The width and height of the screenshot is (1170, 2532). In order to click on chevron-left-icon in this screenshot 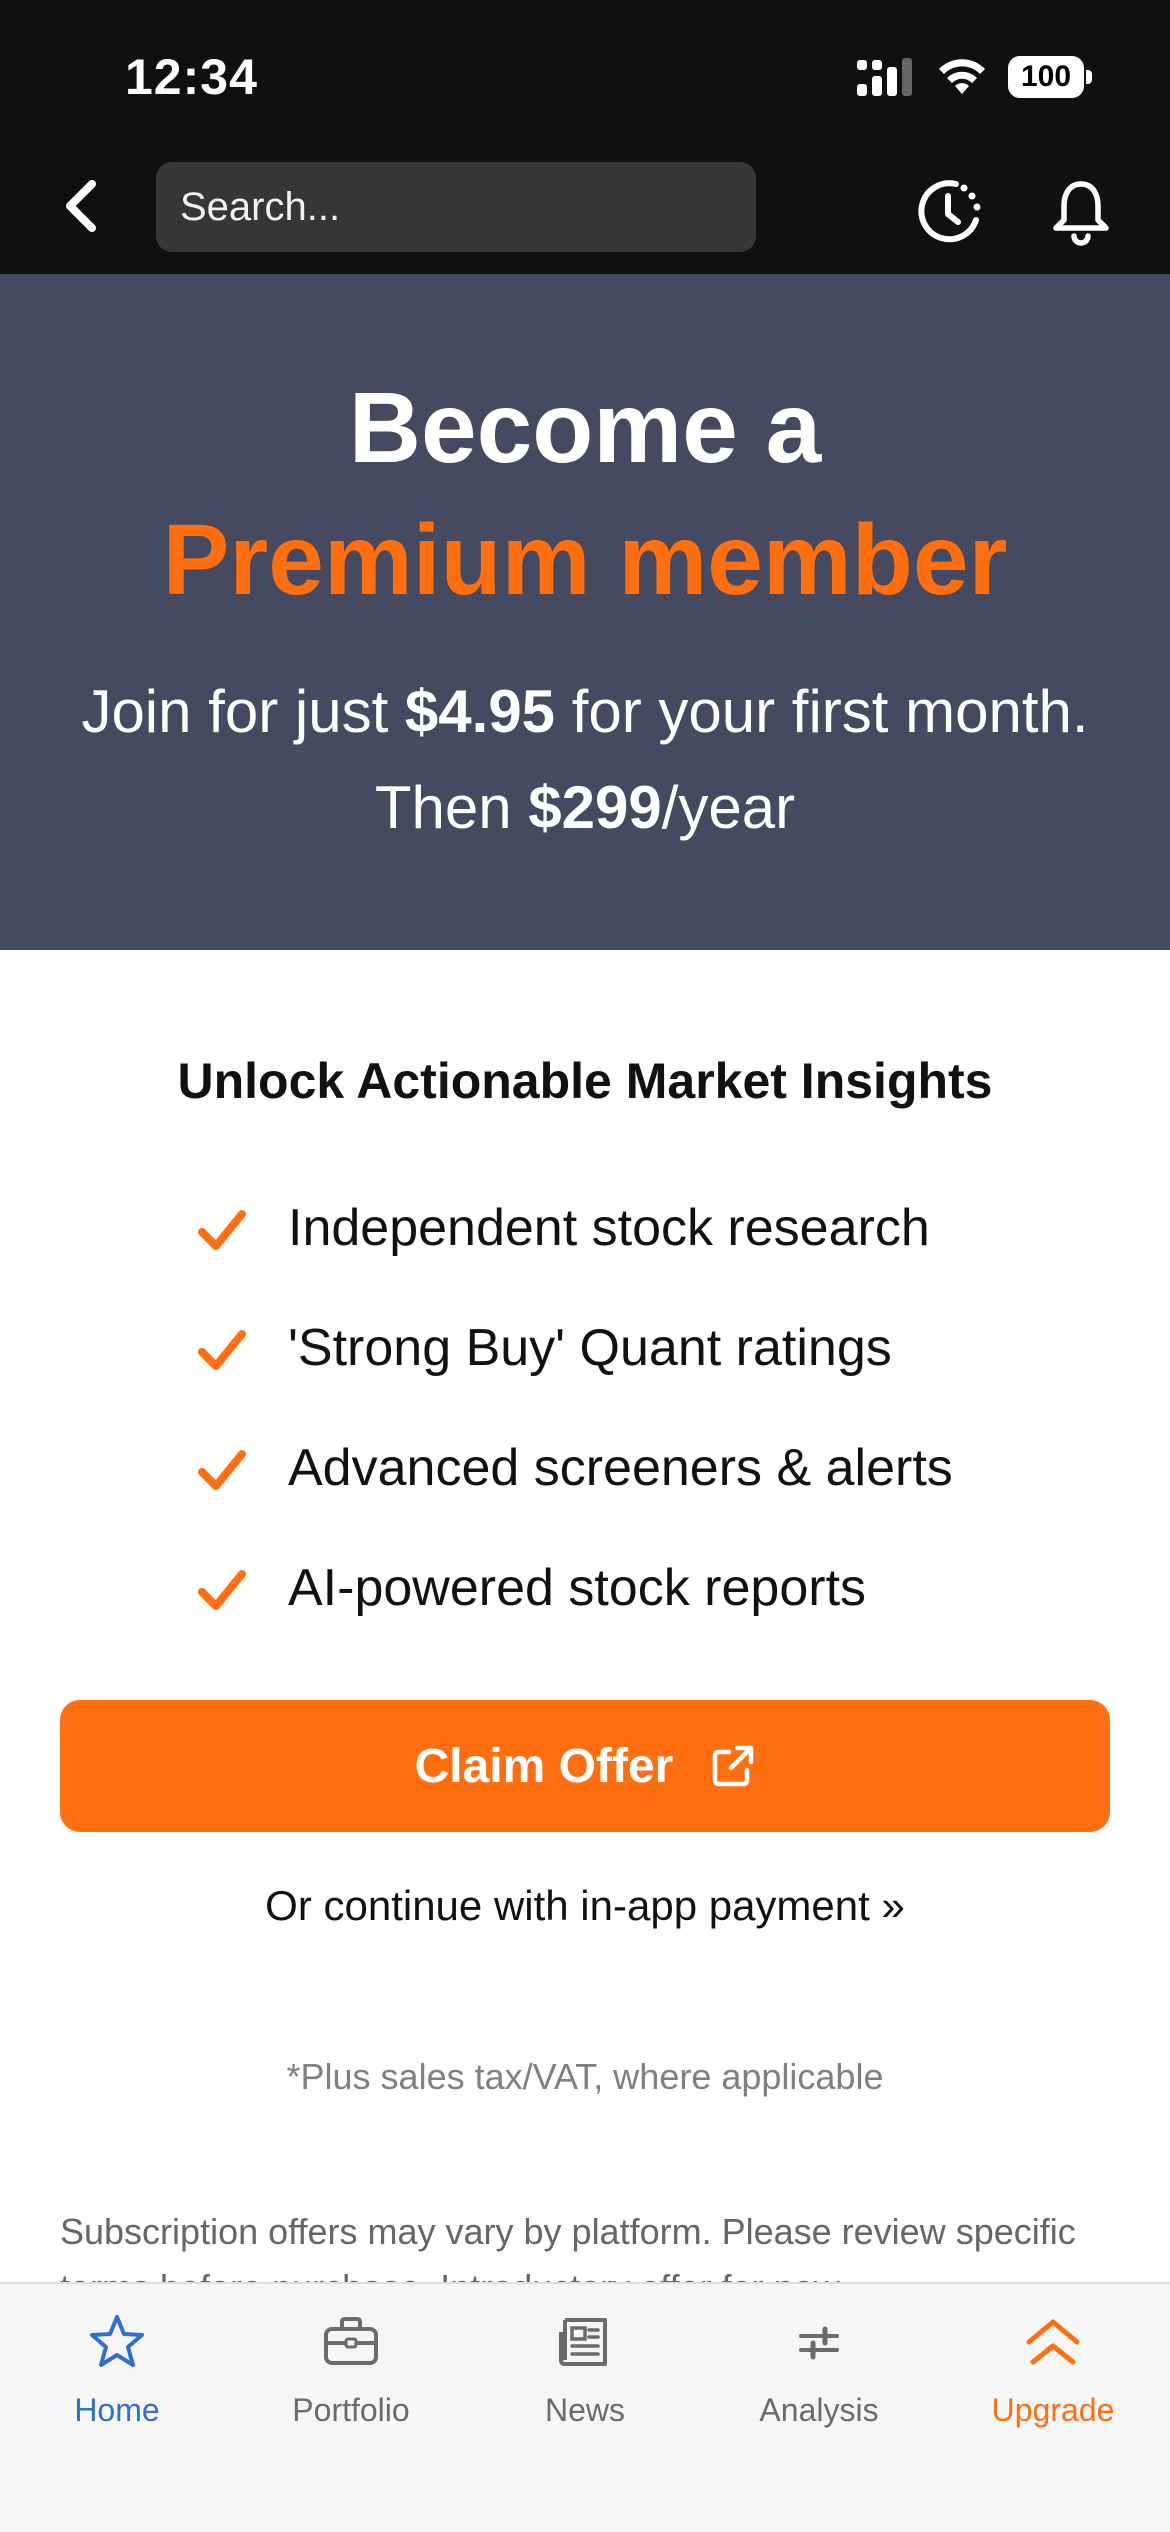, I will do `click(81, 206)`.